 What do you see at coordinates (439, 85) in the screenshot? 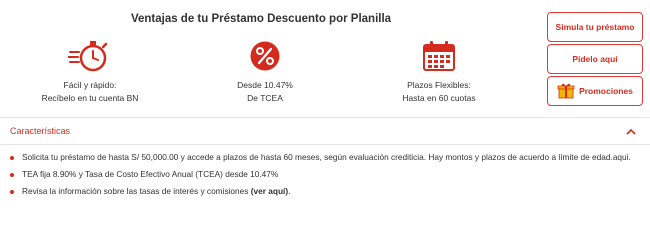
I see `feature-terms-title: Plazos Flexibles:` at bounding box center [439, 85].